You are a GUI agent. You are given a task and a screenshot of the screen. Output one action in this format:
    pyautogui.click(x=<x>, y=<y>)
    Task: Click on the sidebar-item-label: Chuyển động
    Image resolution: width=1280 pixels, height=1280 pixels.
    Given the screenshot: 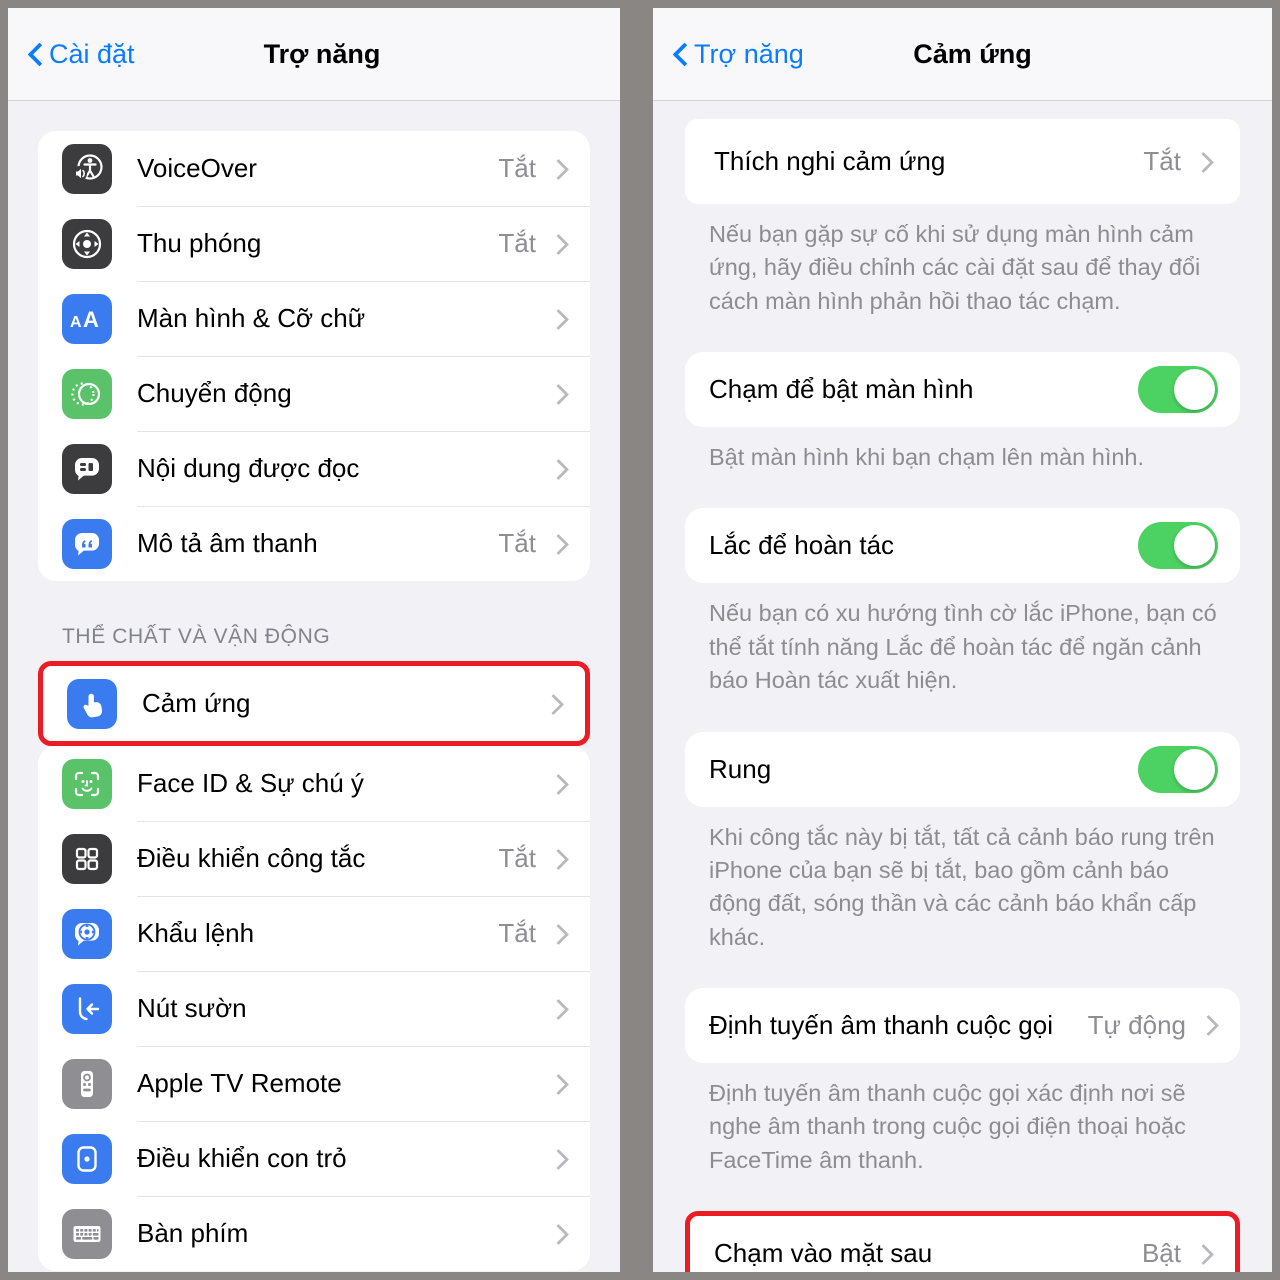 What is the action you would take?
    pyautogui.click(x=214, y=393)
    